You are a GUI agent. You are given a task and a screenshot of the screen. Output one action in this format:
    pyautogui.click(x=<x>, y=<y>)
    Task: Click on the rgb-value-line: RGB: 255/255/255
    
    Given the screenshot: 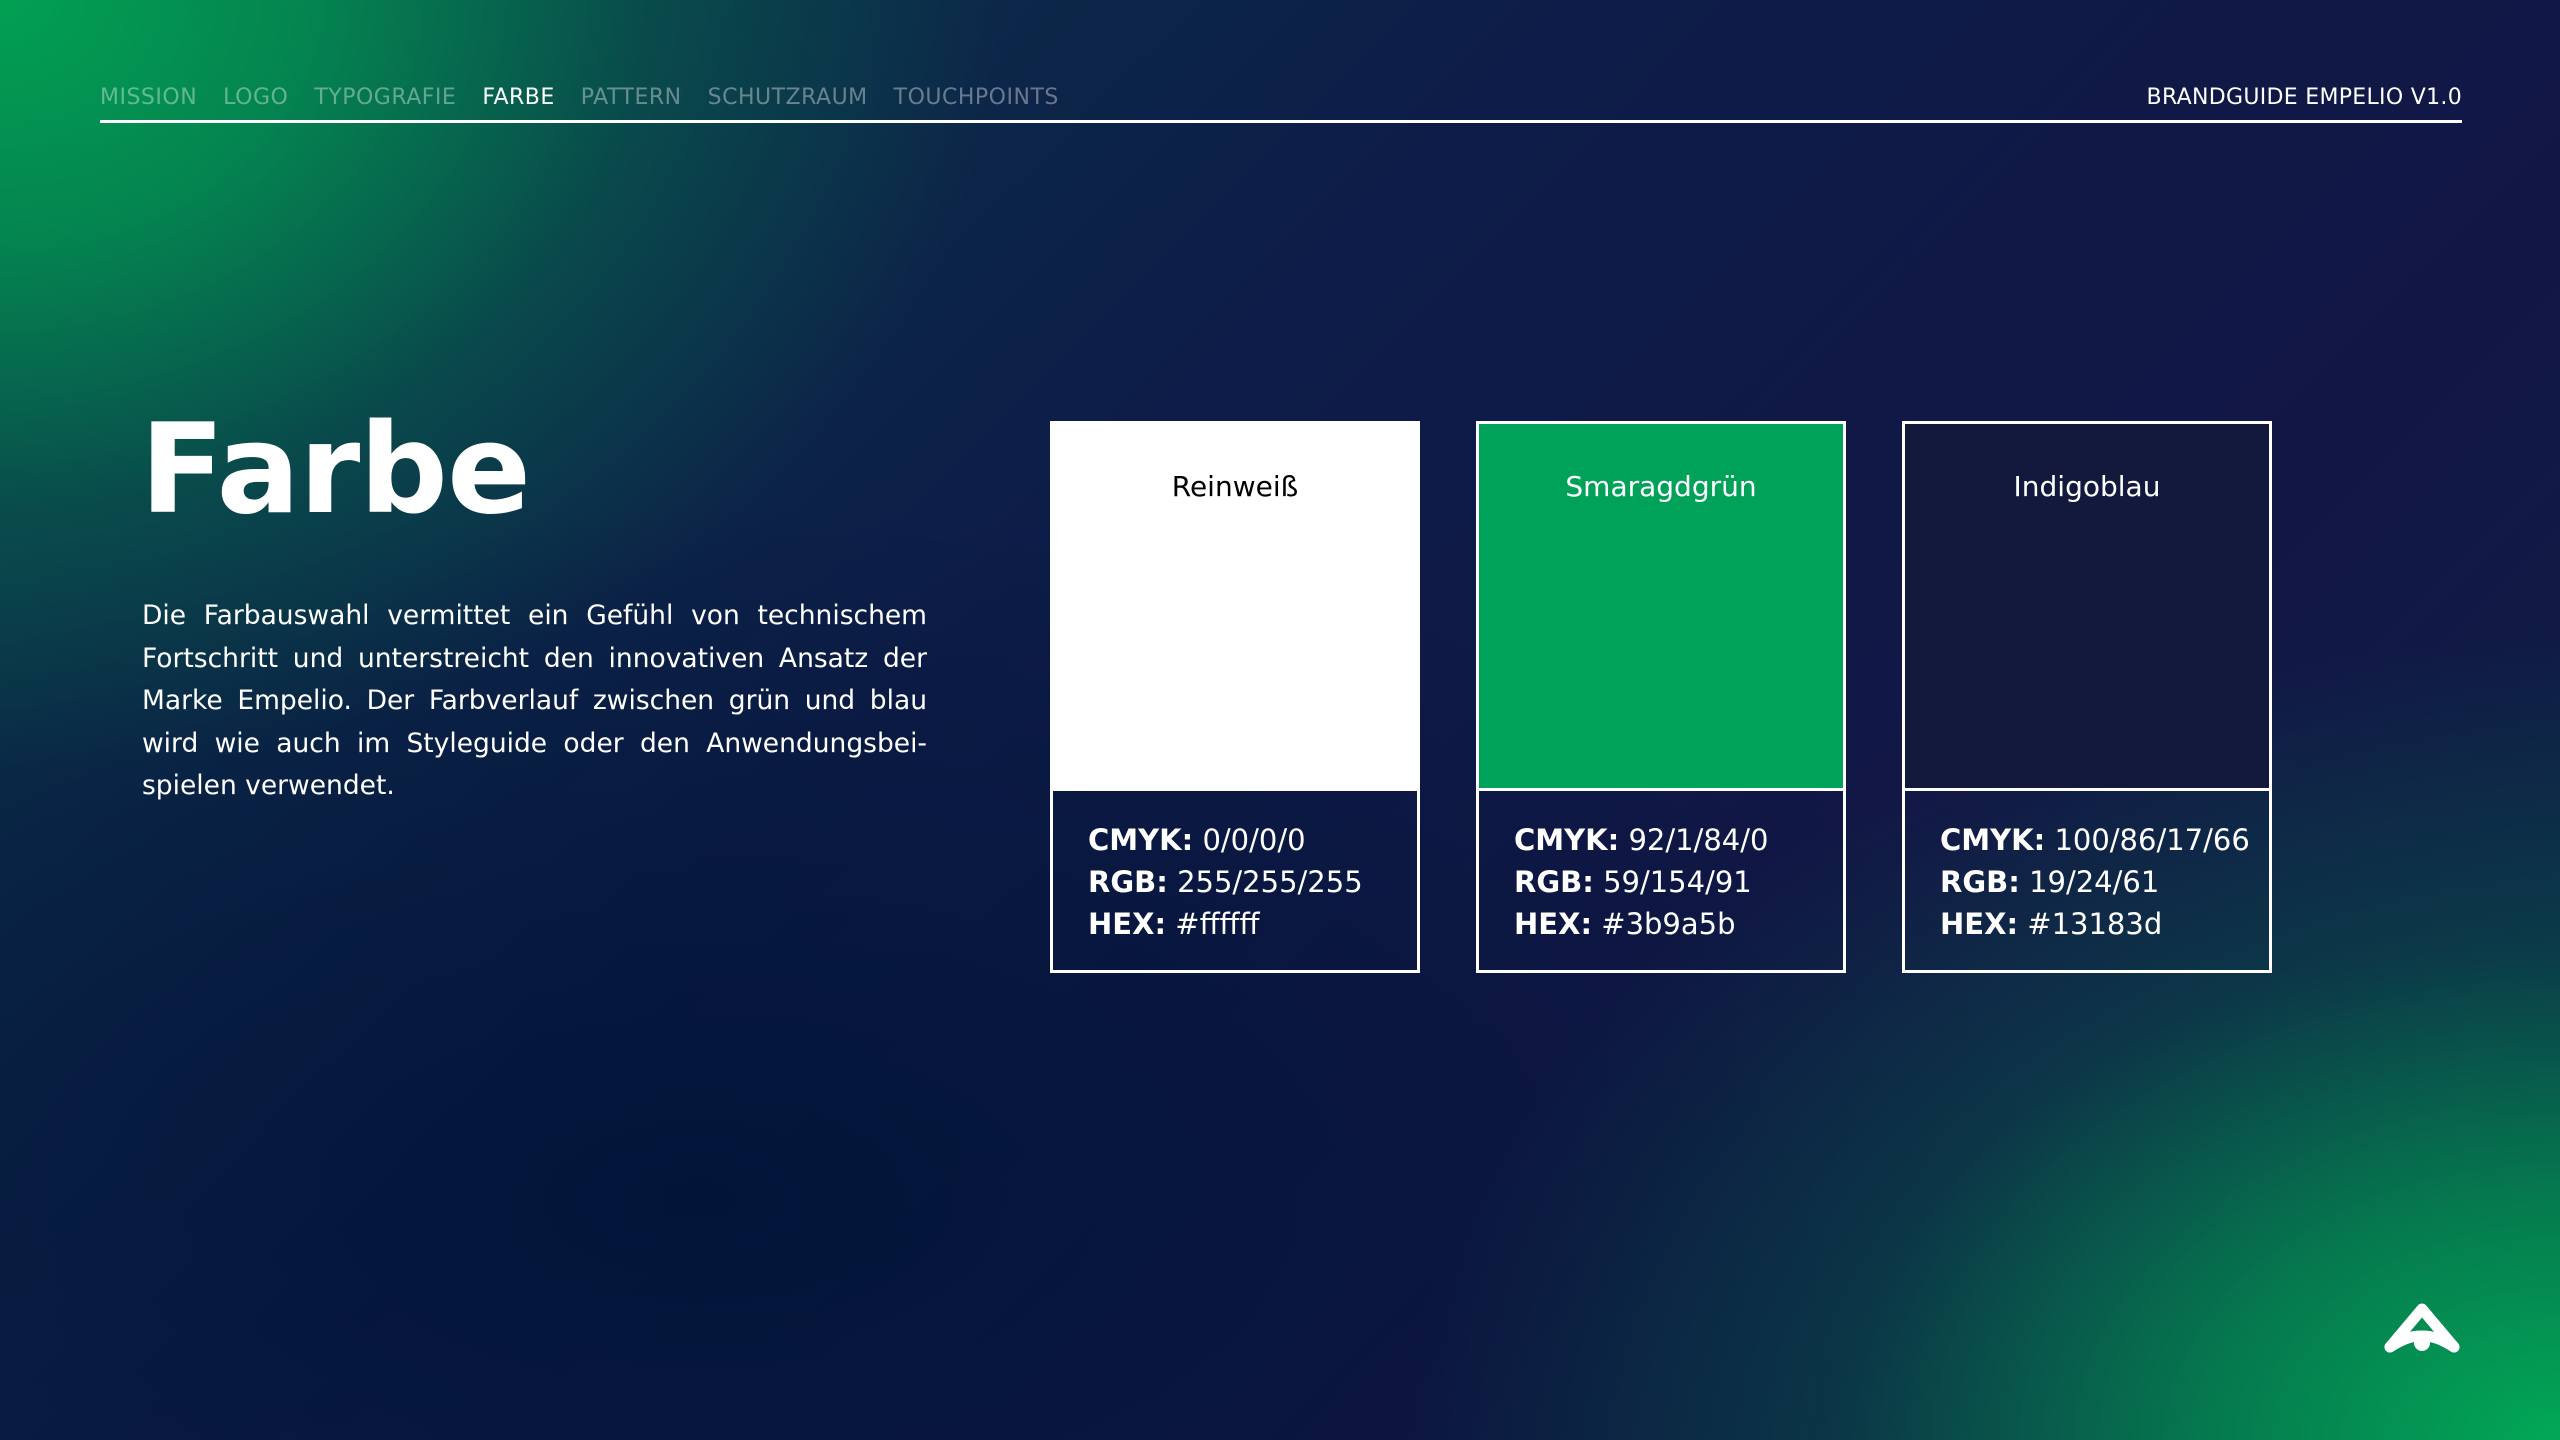 What is the action you would take?
    pyautogui.click(x=1252, y=882)
    